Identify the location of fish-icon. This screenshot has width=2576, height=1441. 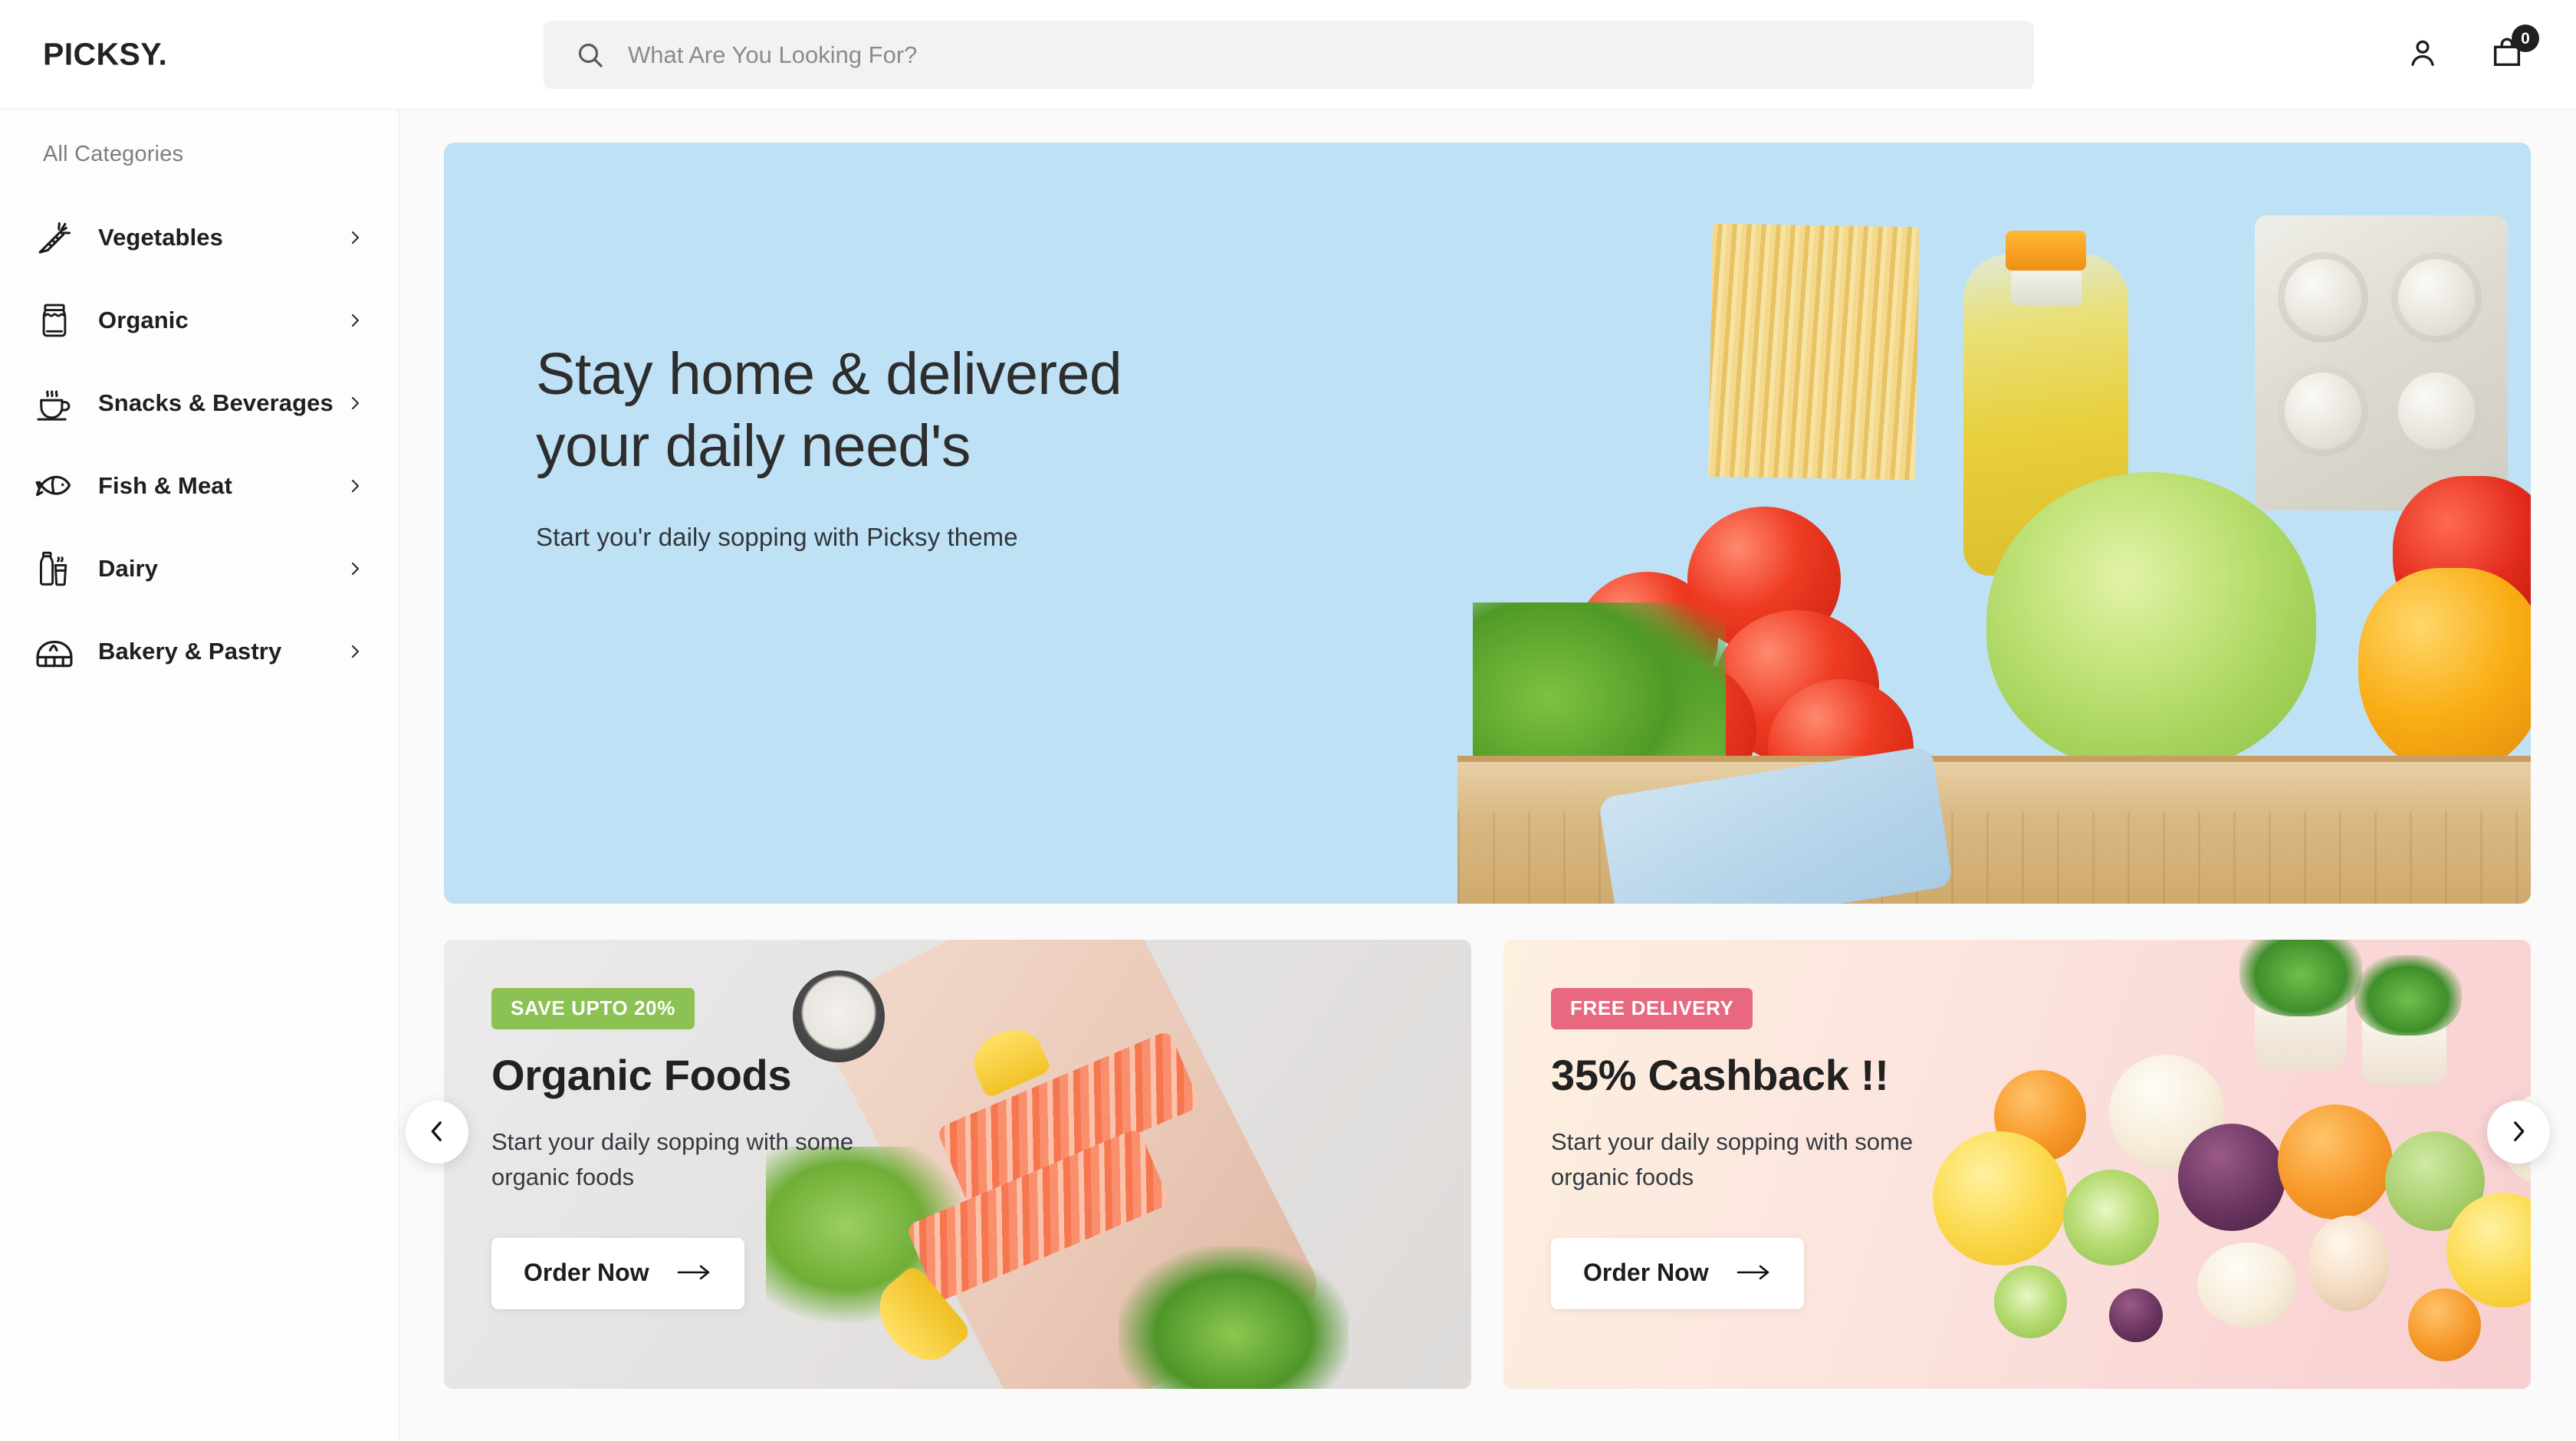
(54, 486).